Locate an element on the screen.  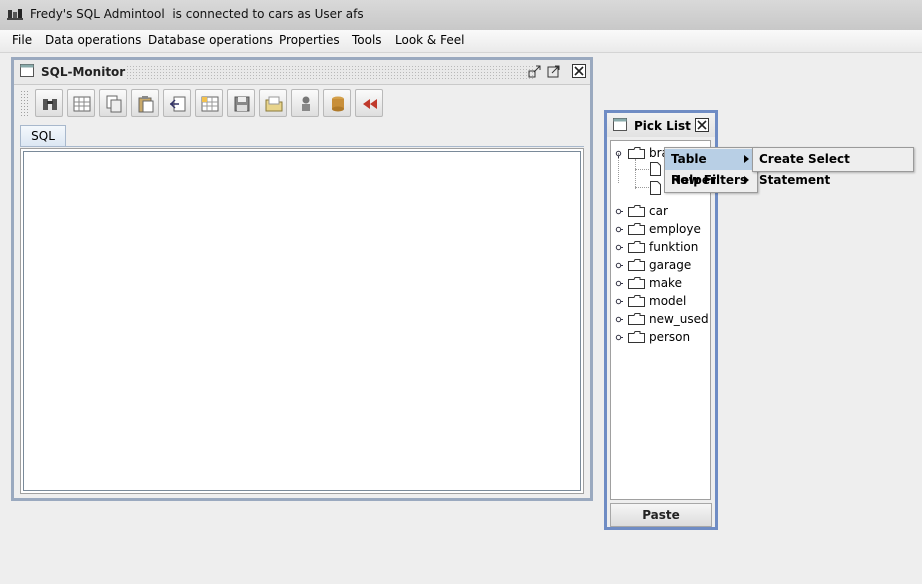
tree-node: garage is located at coordinates (660, 265).